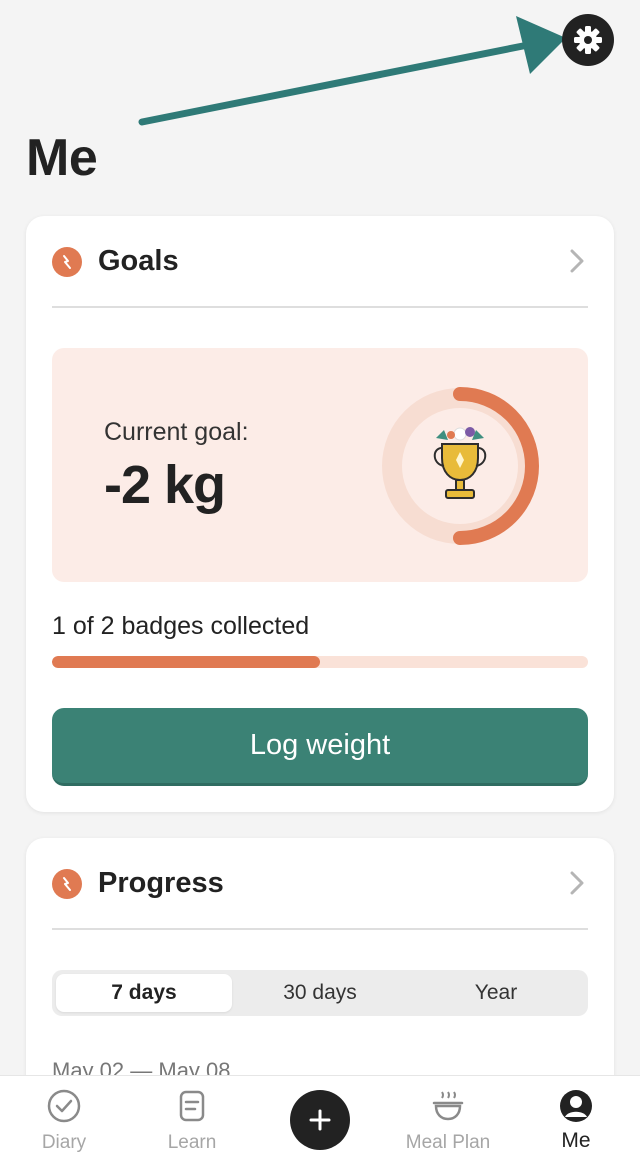  I want to click on add-button, so click(320, 1120).